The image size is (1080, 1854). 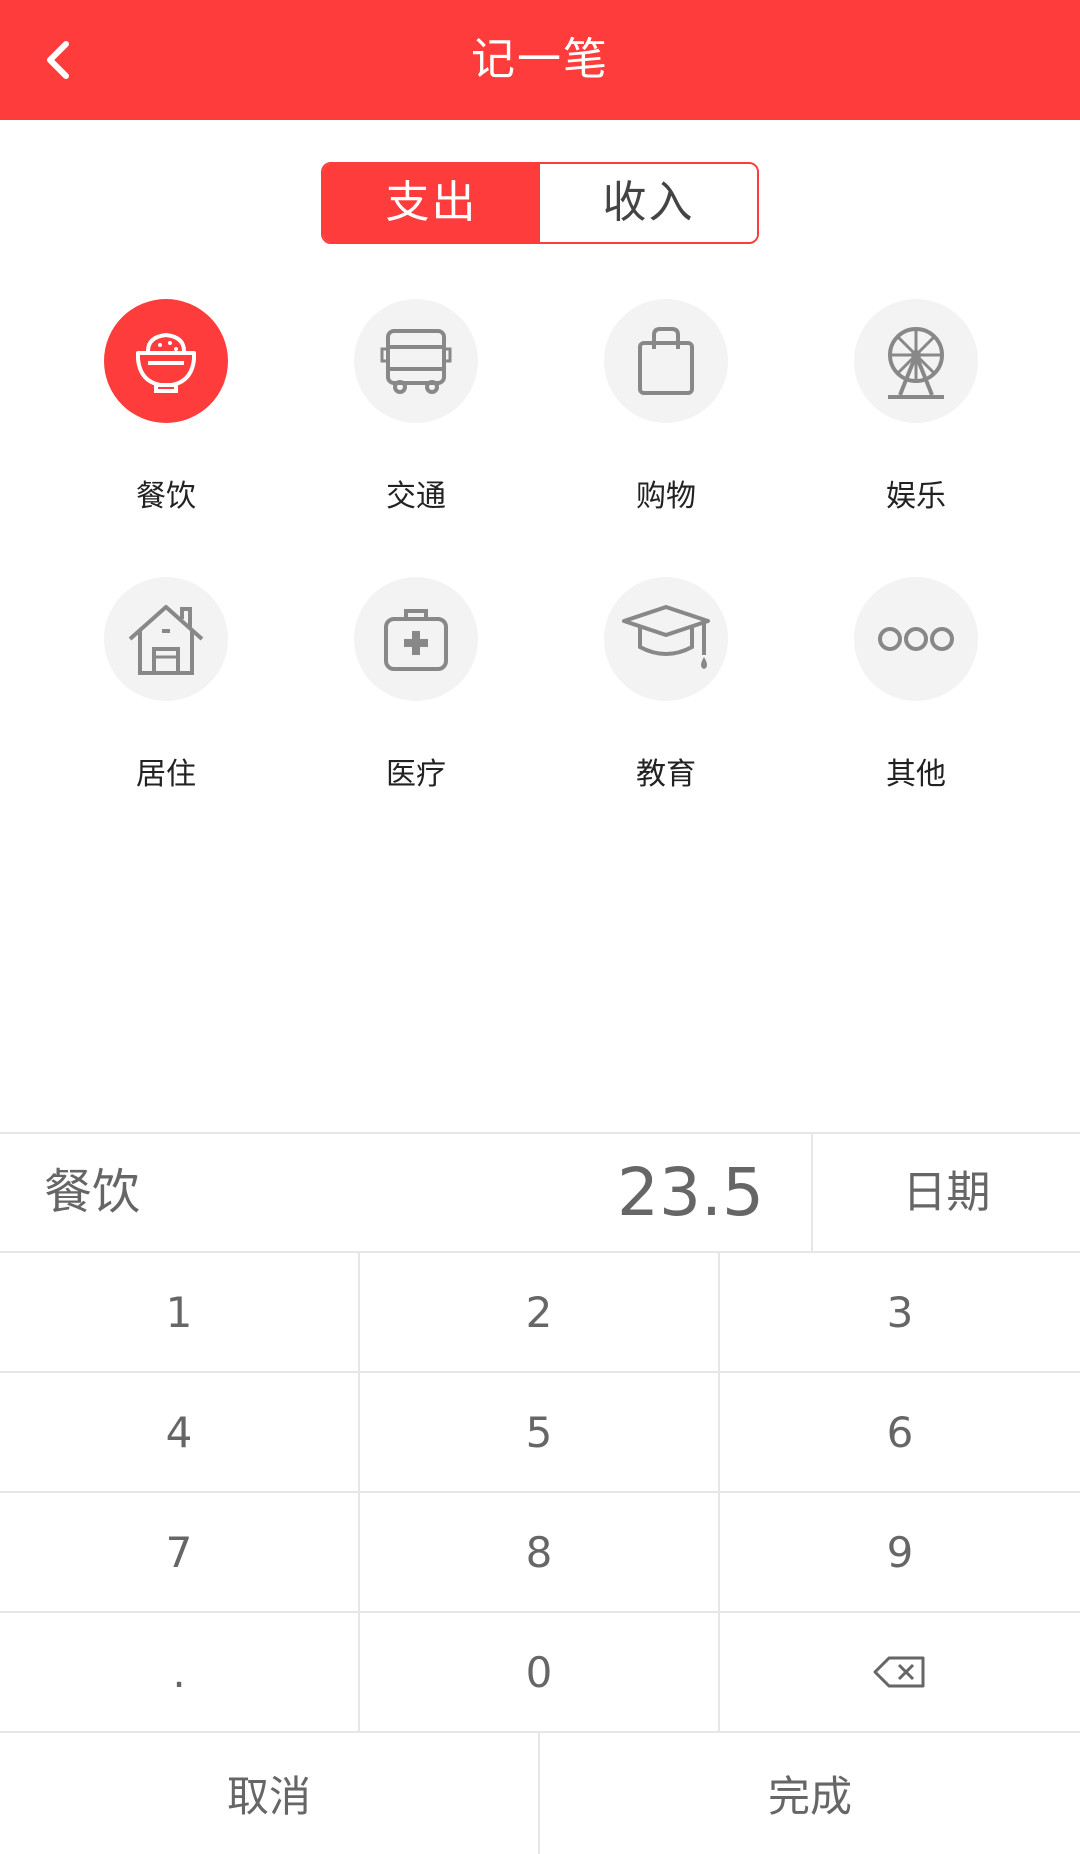 What do you see at coordinates (916, 496) in the screenshot?
I see `category-label: 娱乐` at bounding box center [916, 496].